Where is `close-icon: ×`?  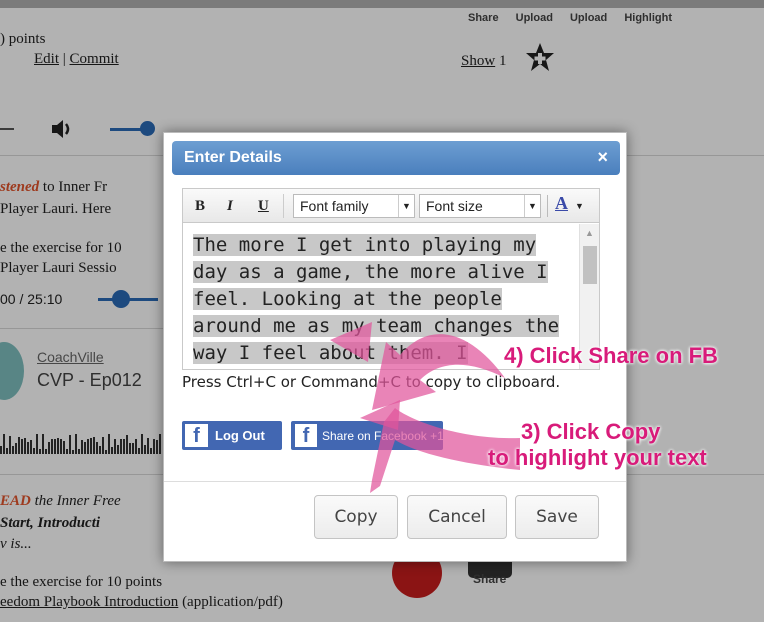 close-icon: × is located at coordinates (602, 157).